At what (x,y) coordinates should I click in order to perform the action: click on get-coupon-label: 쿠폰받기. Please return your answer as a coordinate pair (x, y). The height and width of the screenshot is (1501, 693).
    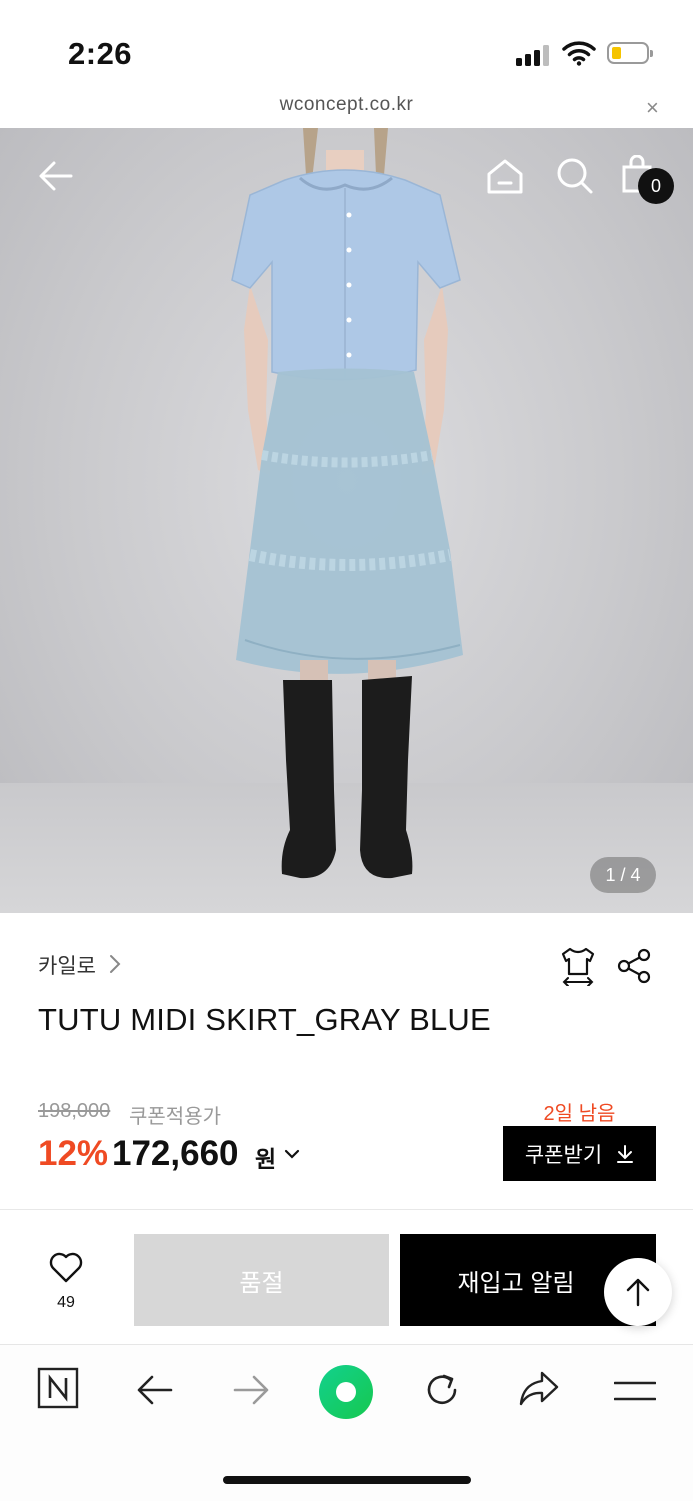
    Looking at the image, I should click on (563, 1155).